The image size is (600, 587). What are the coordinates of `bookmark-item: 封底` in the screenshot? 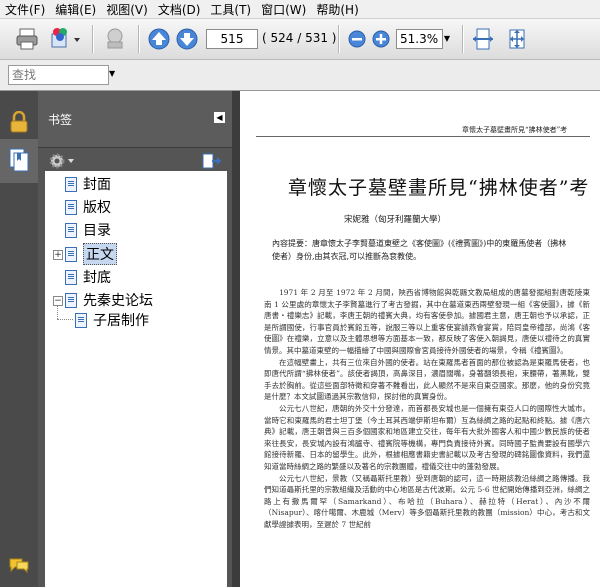 It's located at (88, 277).